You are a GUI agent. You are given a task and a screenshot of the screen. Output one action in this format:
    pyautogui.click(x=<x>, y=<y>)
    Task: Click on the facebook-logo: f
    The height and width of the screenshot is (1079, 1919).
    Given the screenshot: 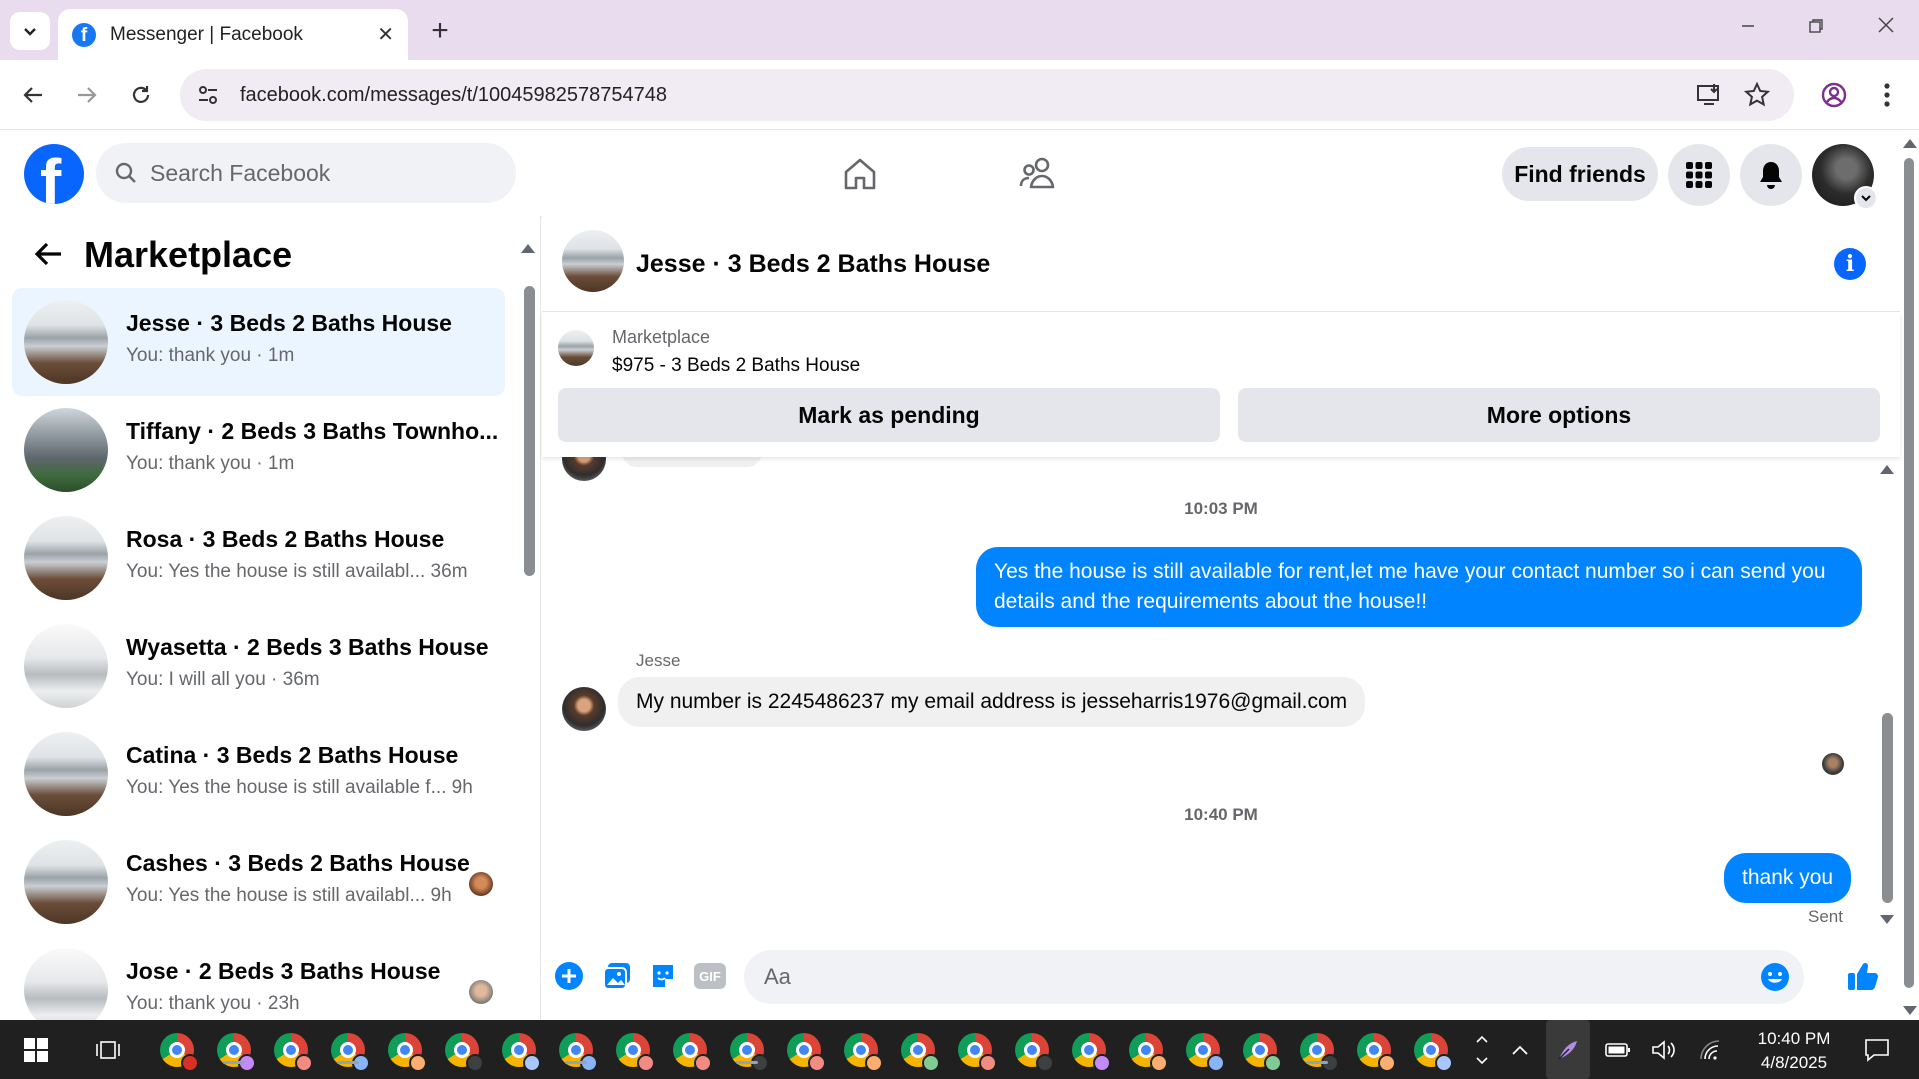 What is the action you would take?
    pyautogui.click(x=54, y=174)
    